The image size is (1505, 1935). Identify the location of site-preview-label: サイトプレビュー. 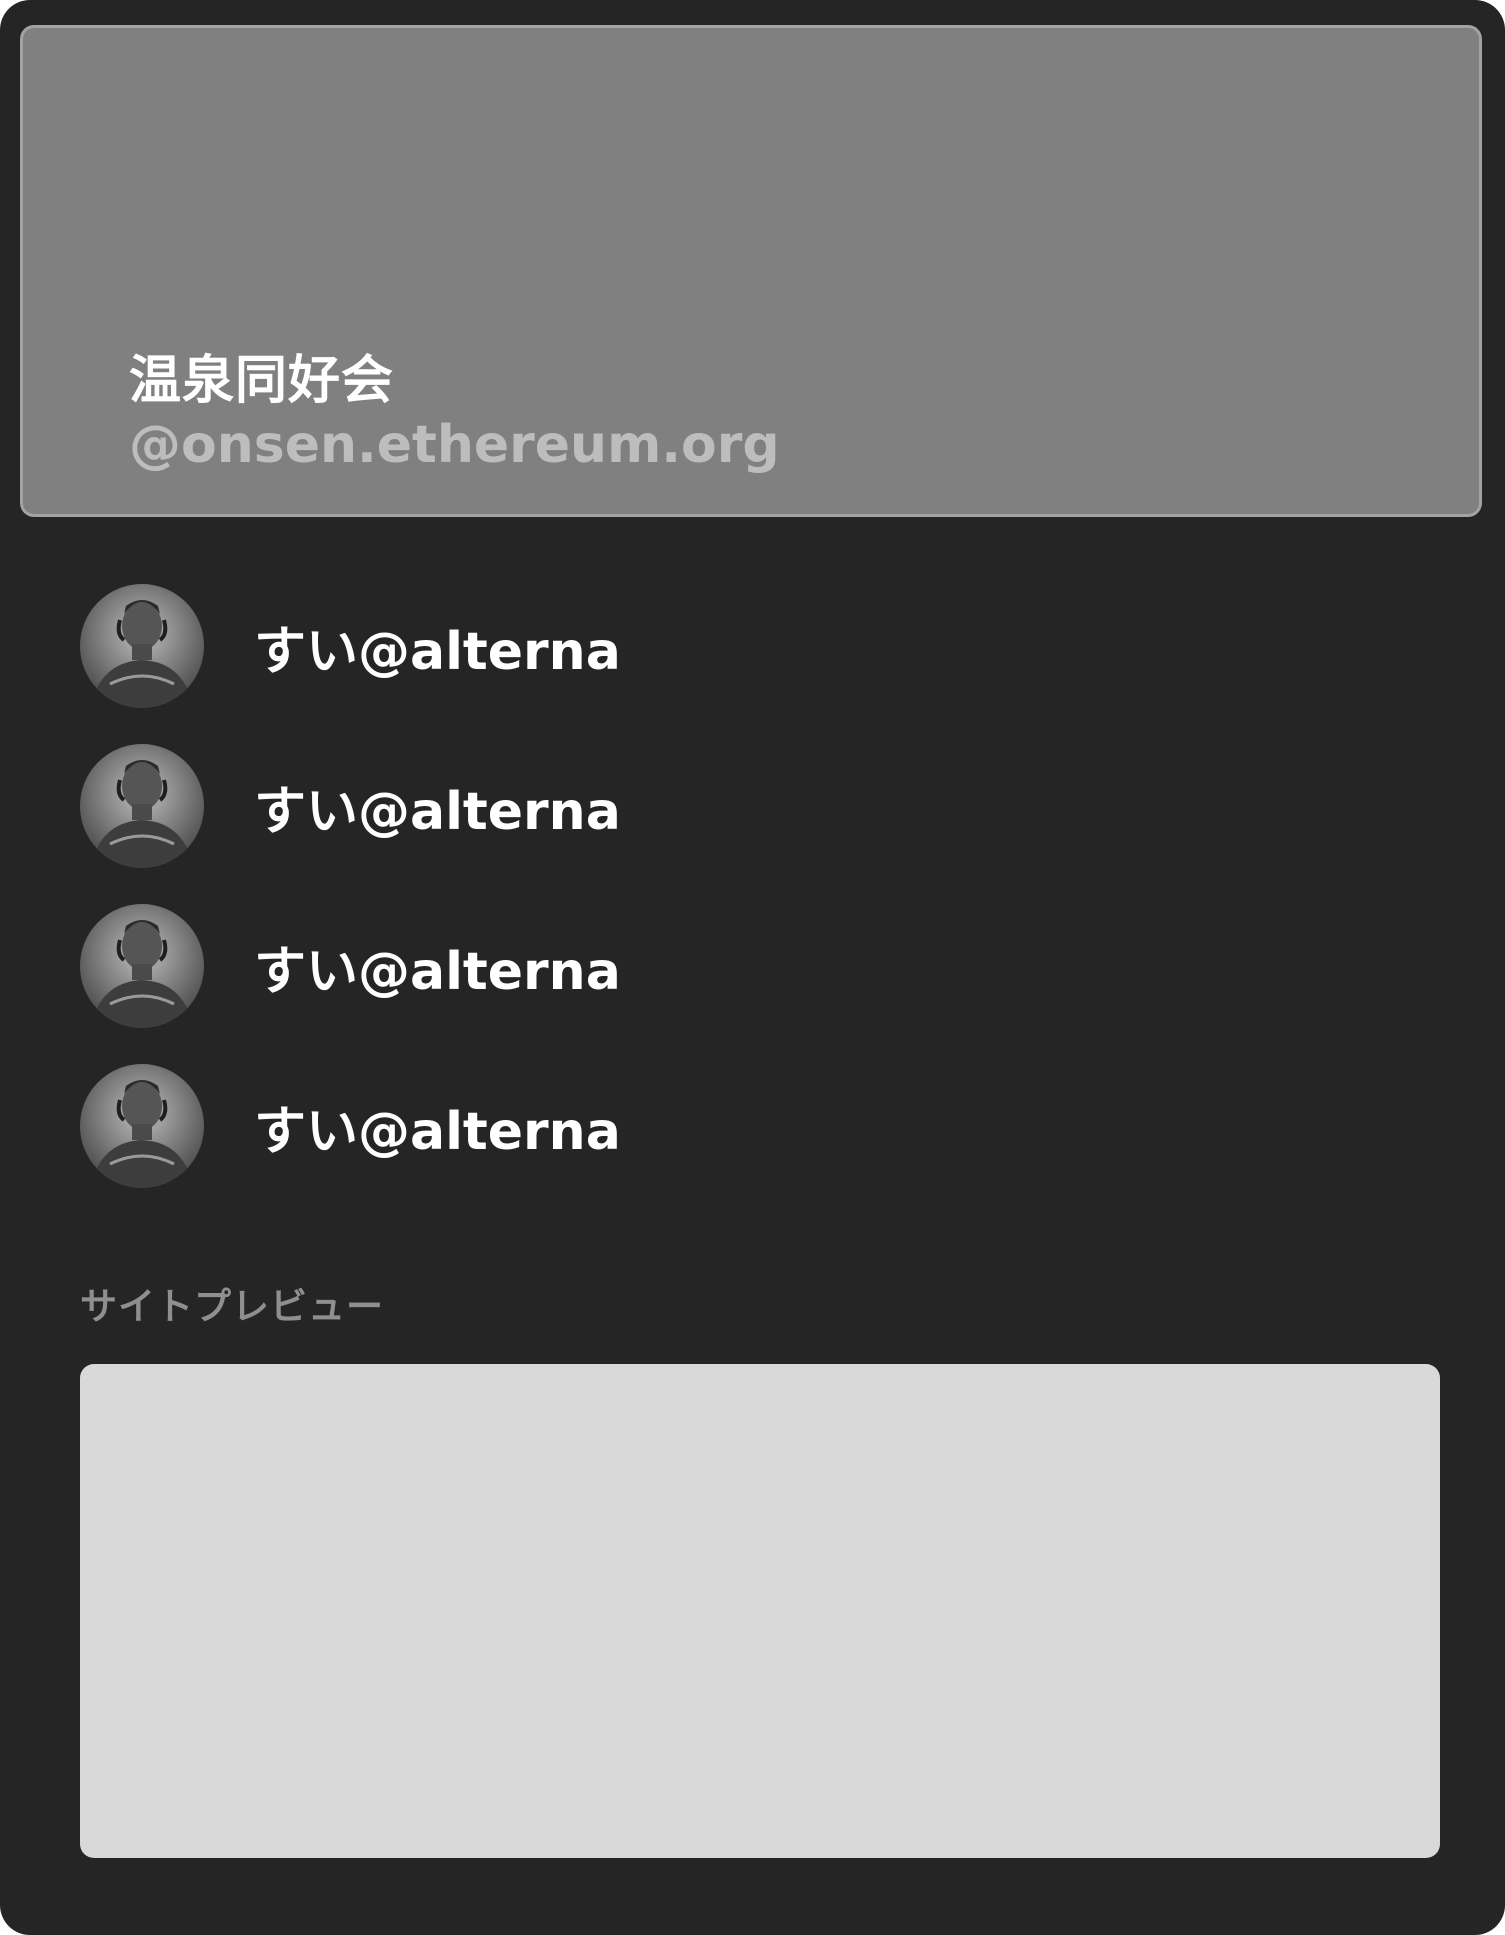
(232, 1306).